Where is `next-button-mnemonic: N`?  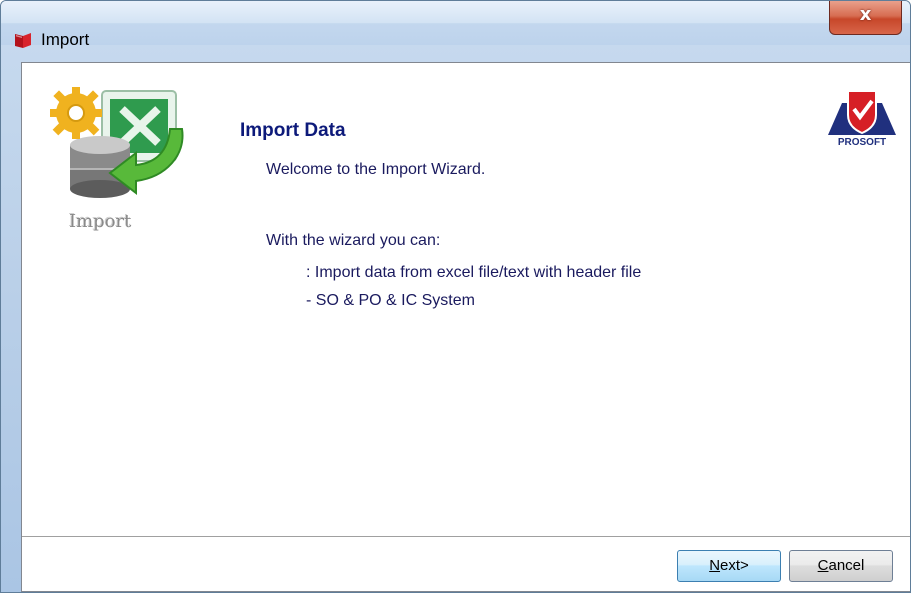 next-button-mnemonic: N is located at coordinates (715, 565).